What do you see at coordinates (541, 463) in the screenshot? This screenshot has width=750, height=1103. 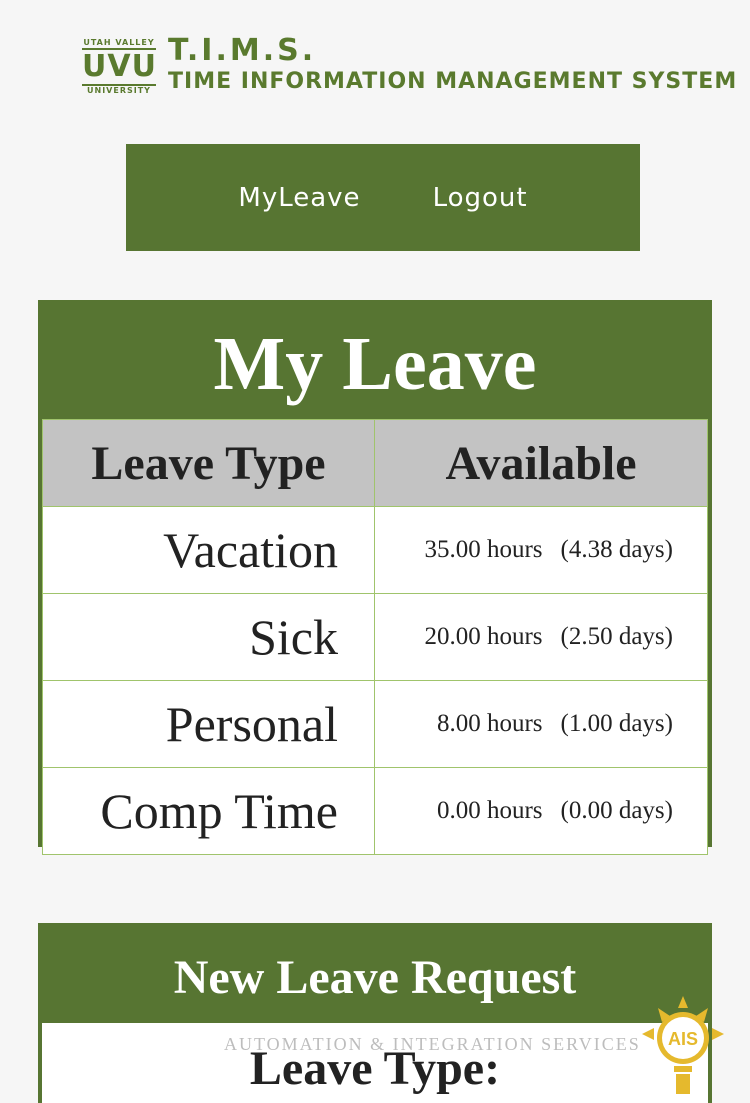 I see `column-header-available: Available` at bounding box center [541, 463].